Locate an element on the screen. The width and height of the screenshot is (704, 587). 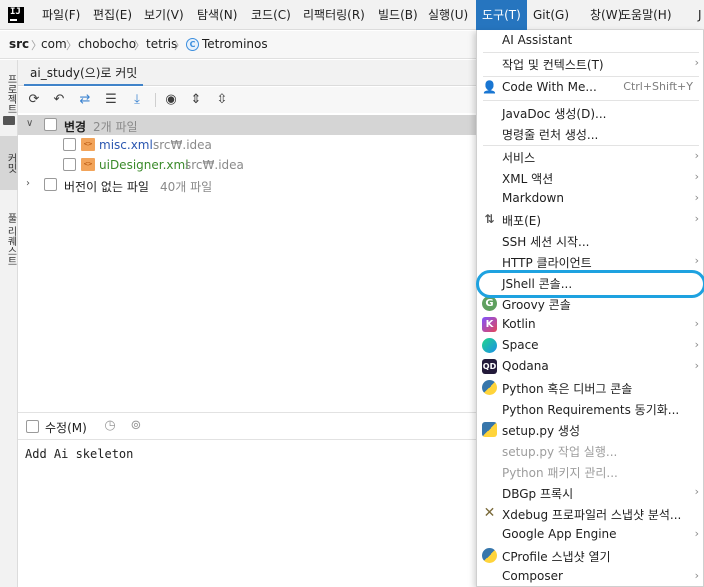
unversioned-checkbox is located at coordinates (50, 184).